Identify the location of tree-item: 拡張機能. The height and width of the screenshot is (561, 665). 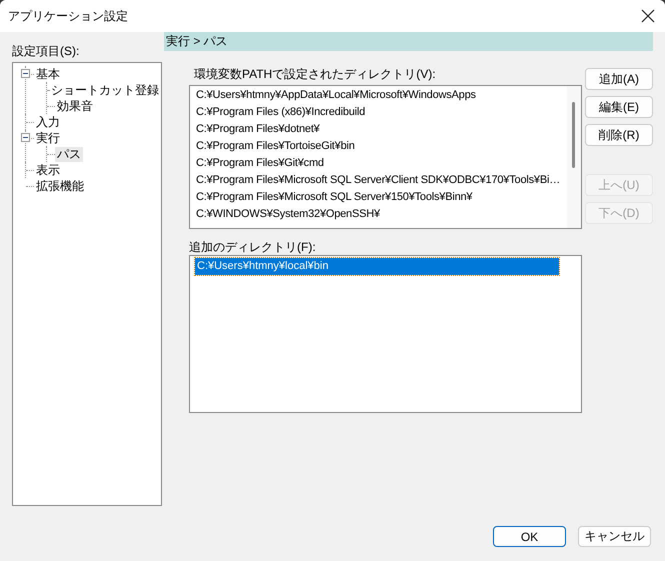
(60, 186).